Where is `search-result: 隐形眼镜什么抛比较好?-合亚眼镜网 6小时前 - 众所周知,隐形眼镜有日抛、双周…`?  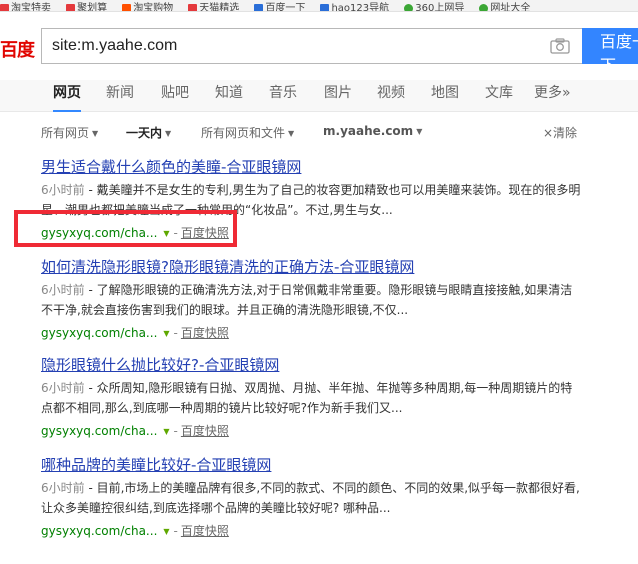
search-result: 隐形眼镜什么抛比较好?-合亚眼镜网 6小时前 - 众所周知,隐形眼镜有日抛、双周… is located at coordinates (321, 398).